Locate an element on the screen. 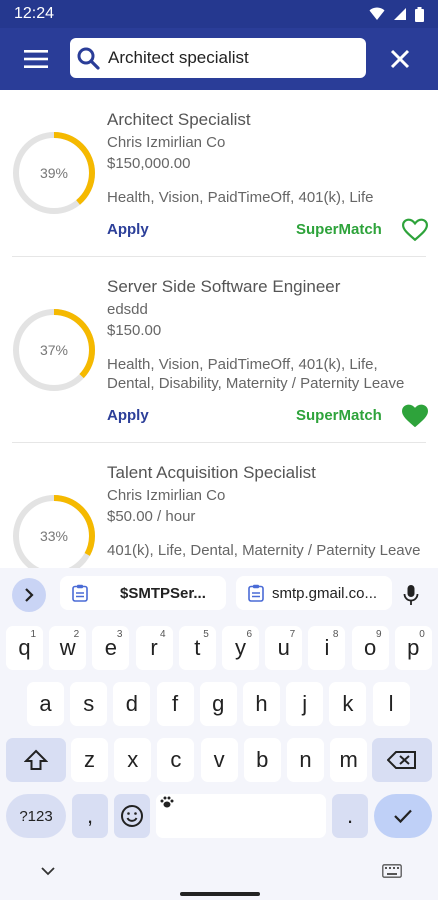  key-label: y is located at coordinates (240, 647).